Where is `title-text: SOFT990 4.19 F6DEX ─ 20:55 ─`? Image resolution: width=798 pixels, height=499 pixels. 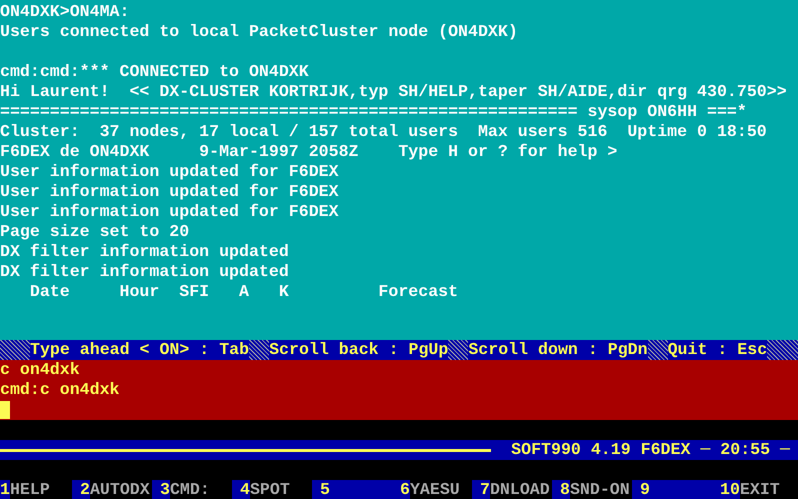 title-text: SOFT990 4.19 F6DEX ─ 20:55 ─ is located at coordinates (651, 450).